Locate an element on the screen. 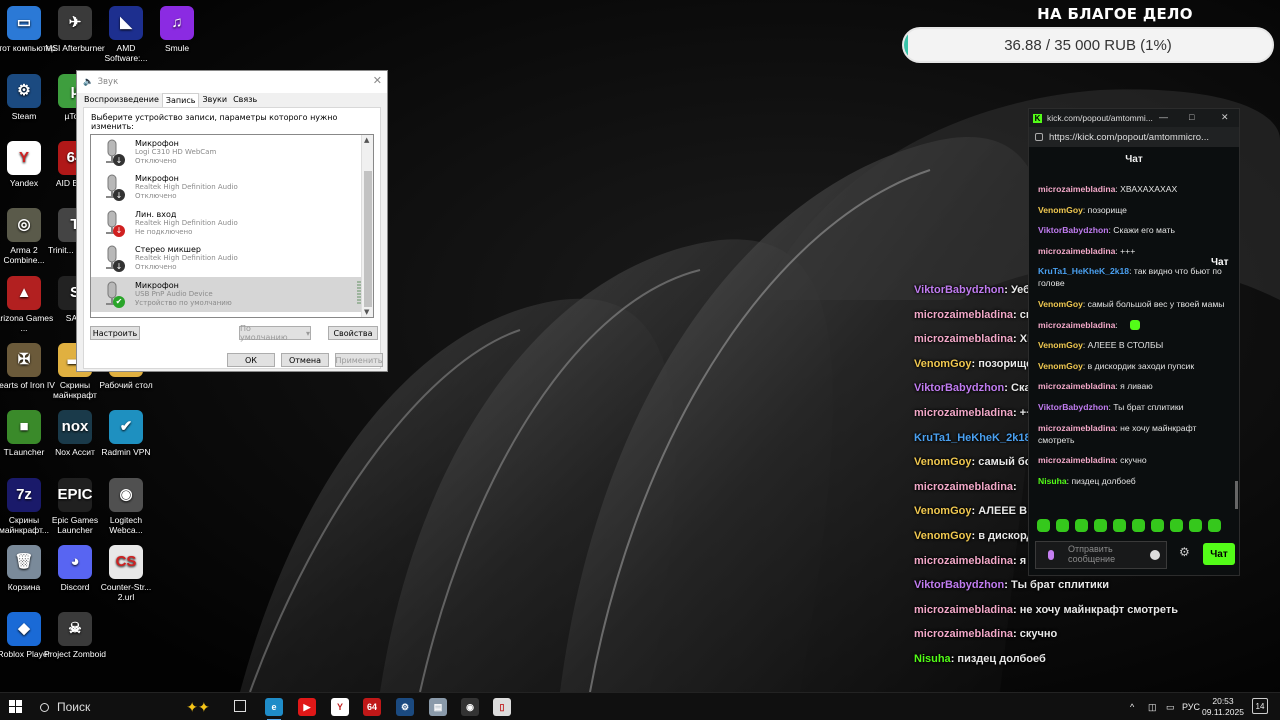  minimize-icon: — is located at coordinates (1163, 117).